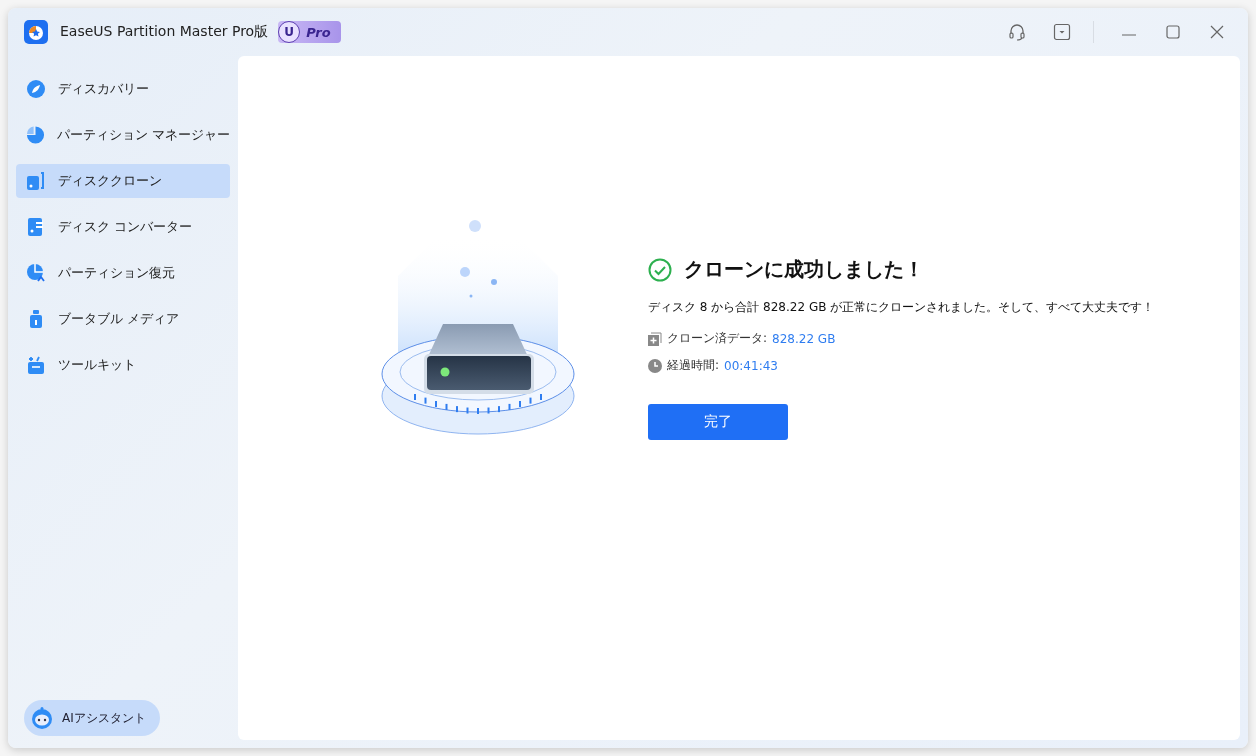 The image size is (1256, 756). I want to click on stat-label: クローン済データ:, so click(717, 338).